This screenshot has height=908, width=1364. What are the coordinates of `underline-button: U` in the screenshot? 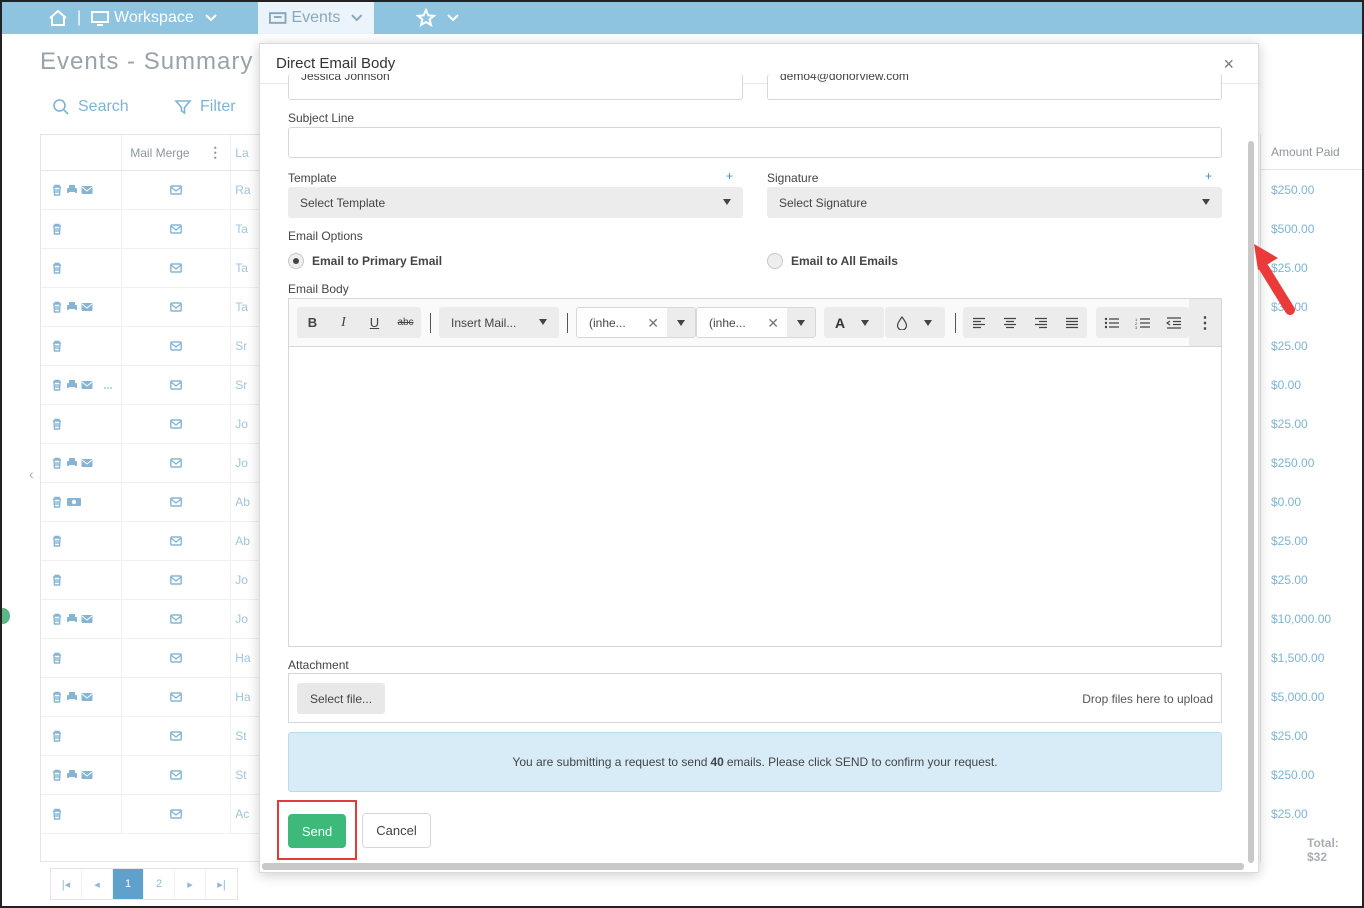 It's located at (374, 322).